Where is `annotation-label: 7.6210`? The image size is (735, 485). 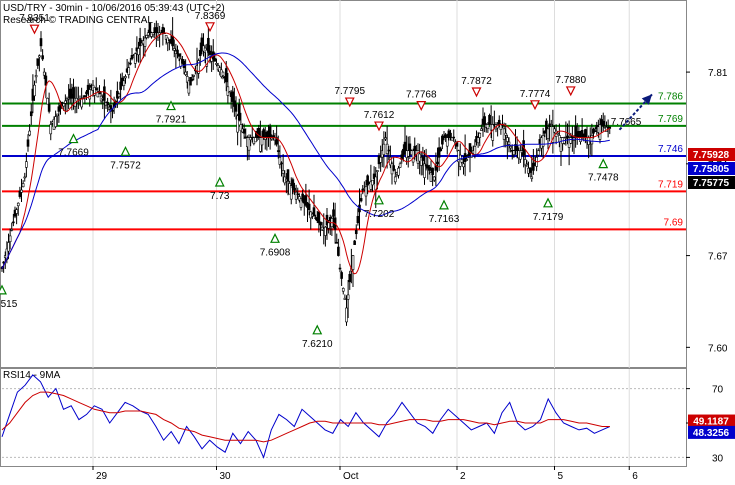 annotation-label: 7.6210 is located at coordinates (317, 344).